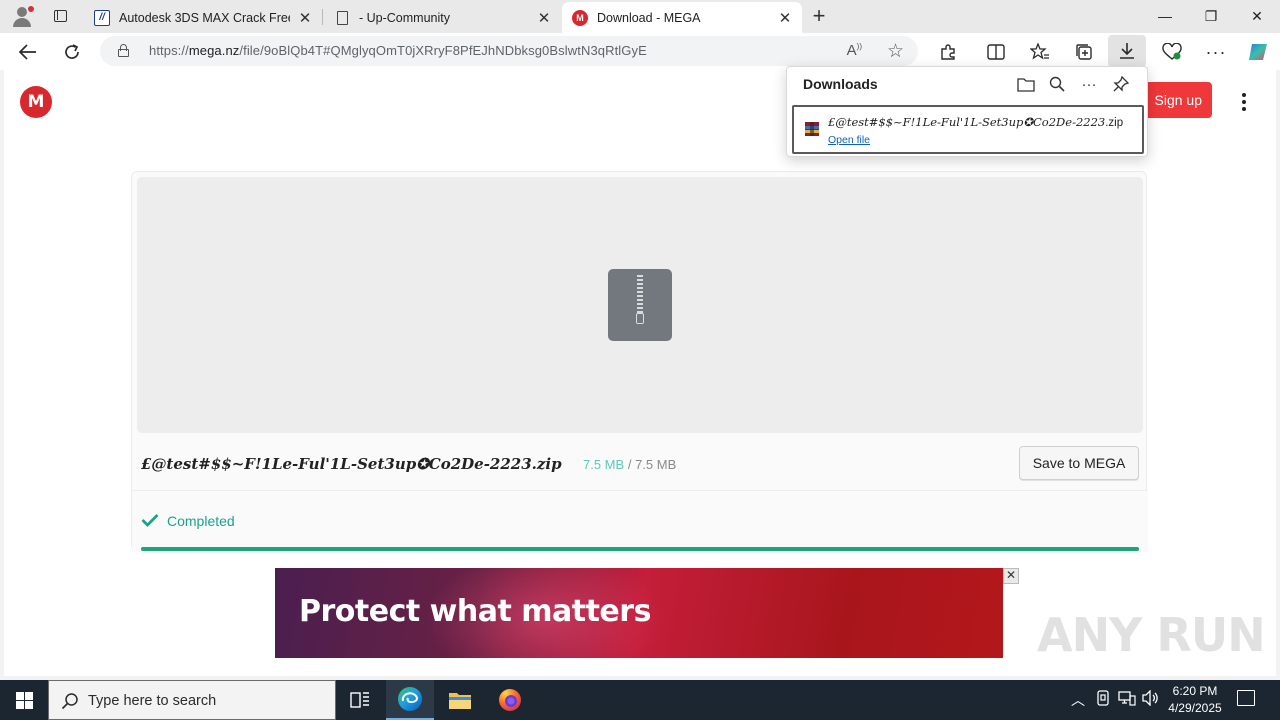 This screenshot has width=1280, height=720. I want to click on search-placeholder: Type here to search, so click(152, 701).